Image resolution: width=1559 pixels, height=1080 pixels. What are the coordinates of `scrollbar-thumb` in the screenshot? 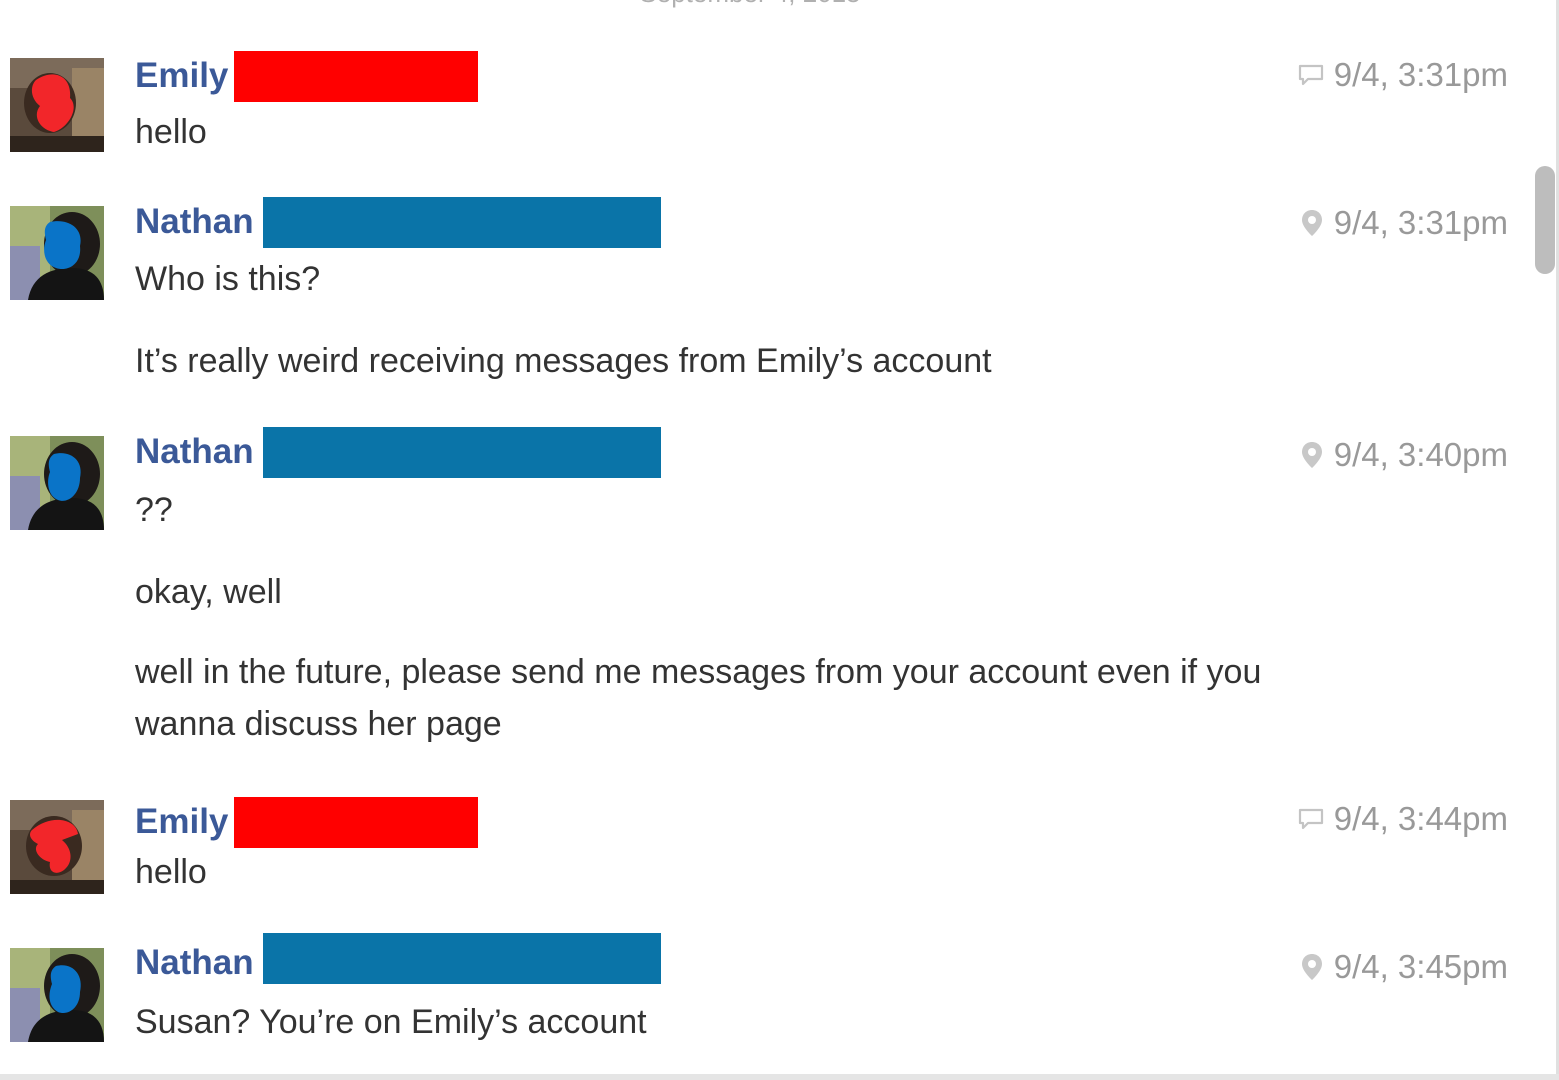 It's located at (1545, 220).